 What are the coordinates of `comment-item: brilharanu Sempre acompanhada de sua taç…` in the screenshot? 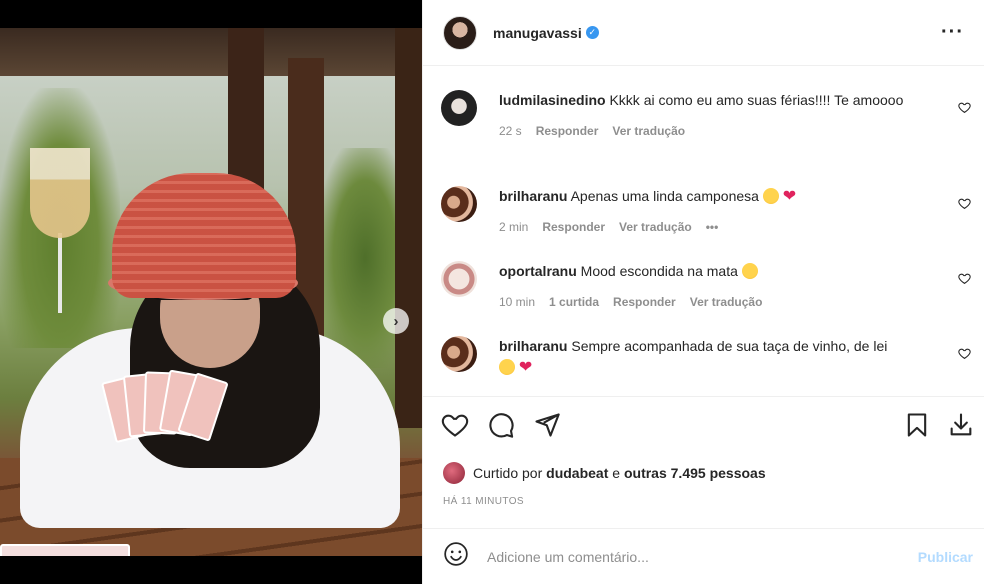 It's located at (711, 357).